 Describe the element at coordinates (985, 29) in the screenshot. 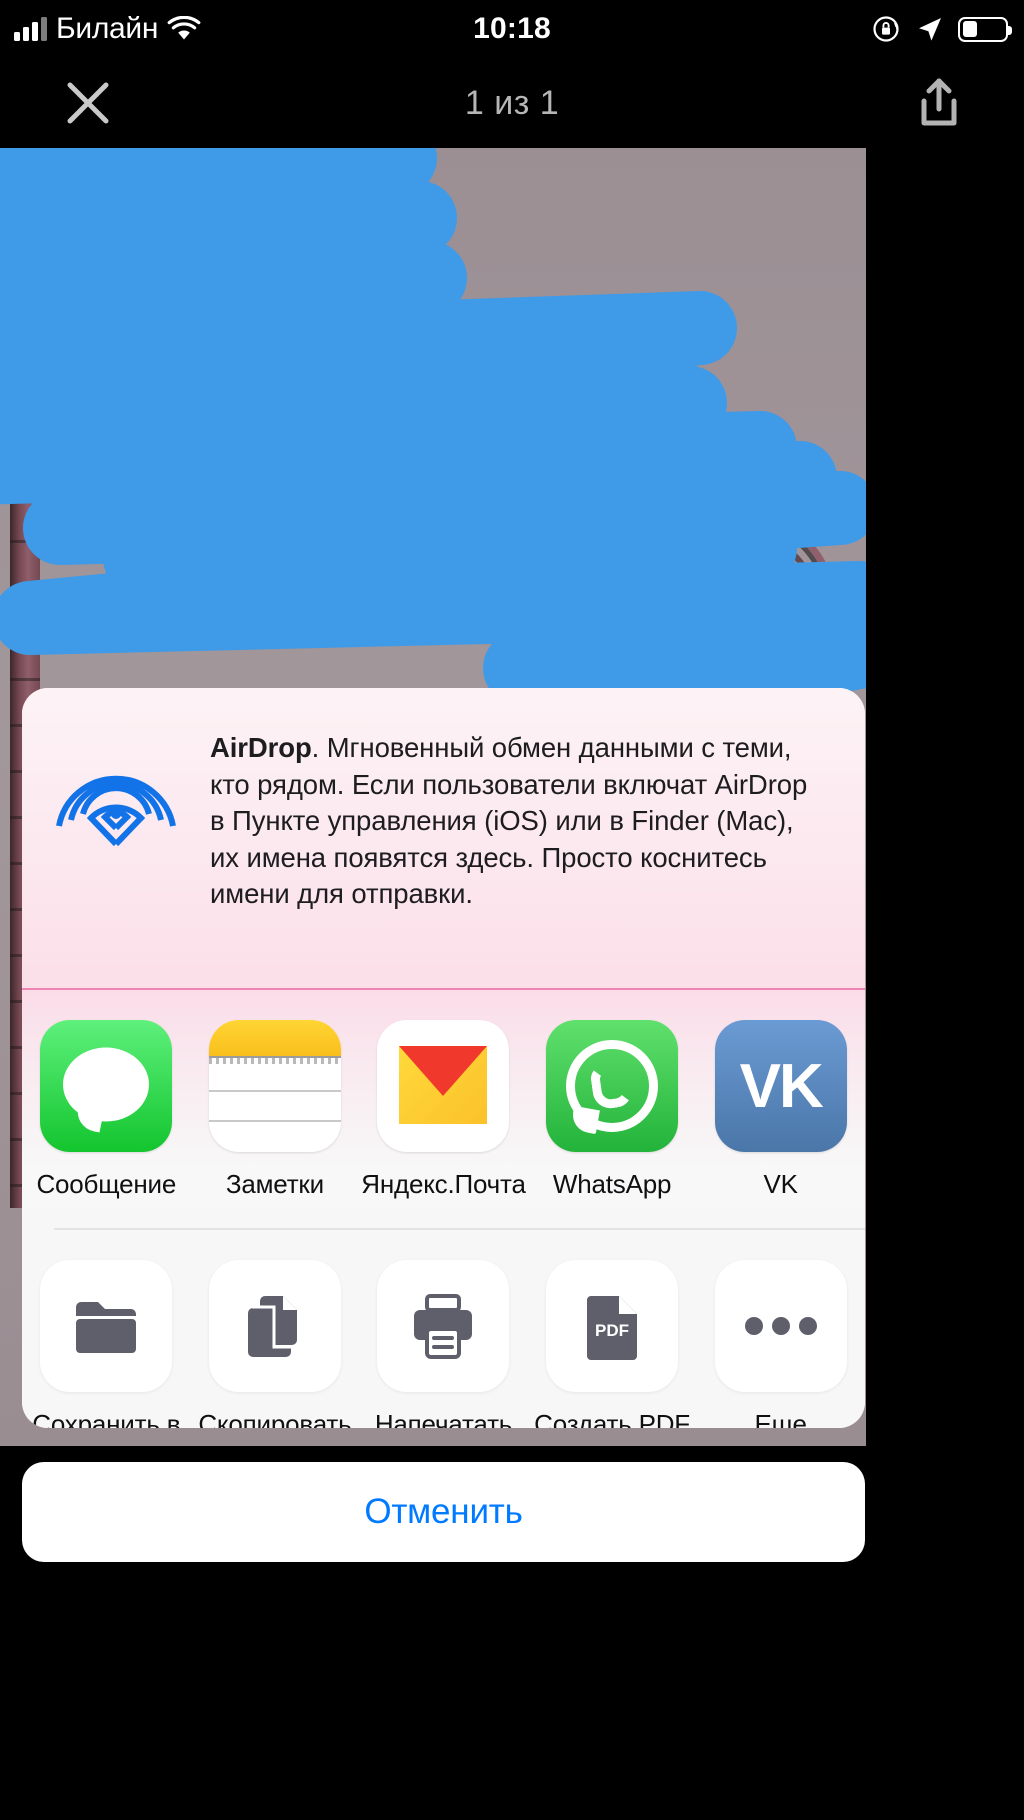

I see `battery-icon` at that location.